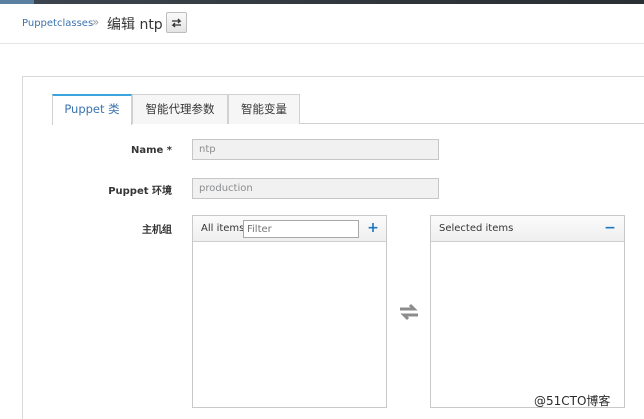  I want to click on tab-puppet-class: Puppet 类, so click(92, 109).